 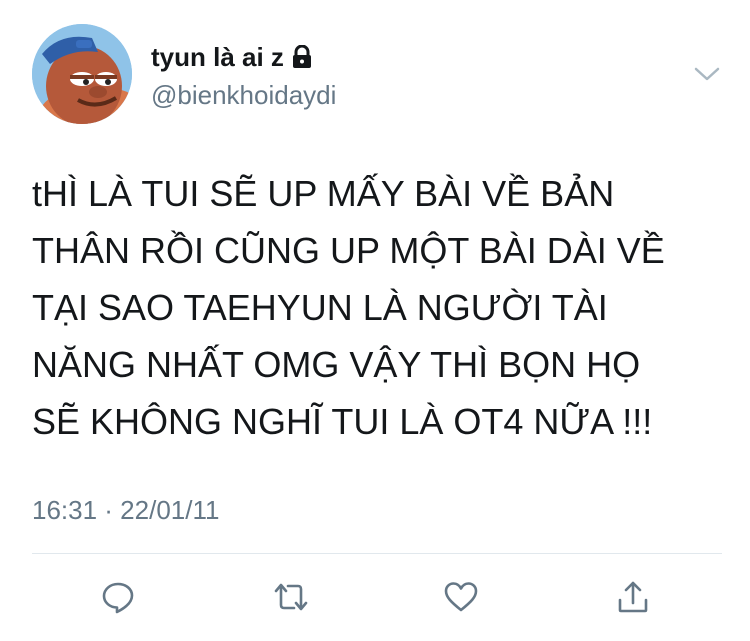 I want to click on tweet-text-line: THÂN RỒI CŨNG UP MỘT BÀI DÀI VỀ, so click(x=348, y=250).